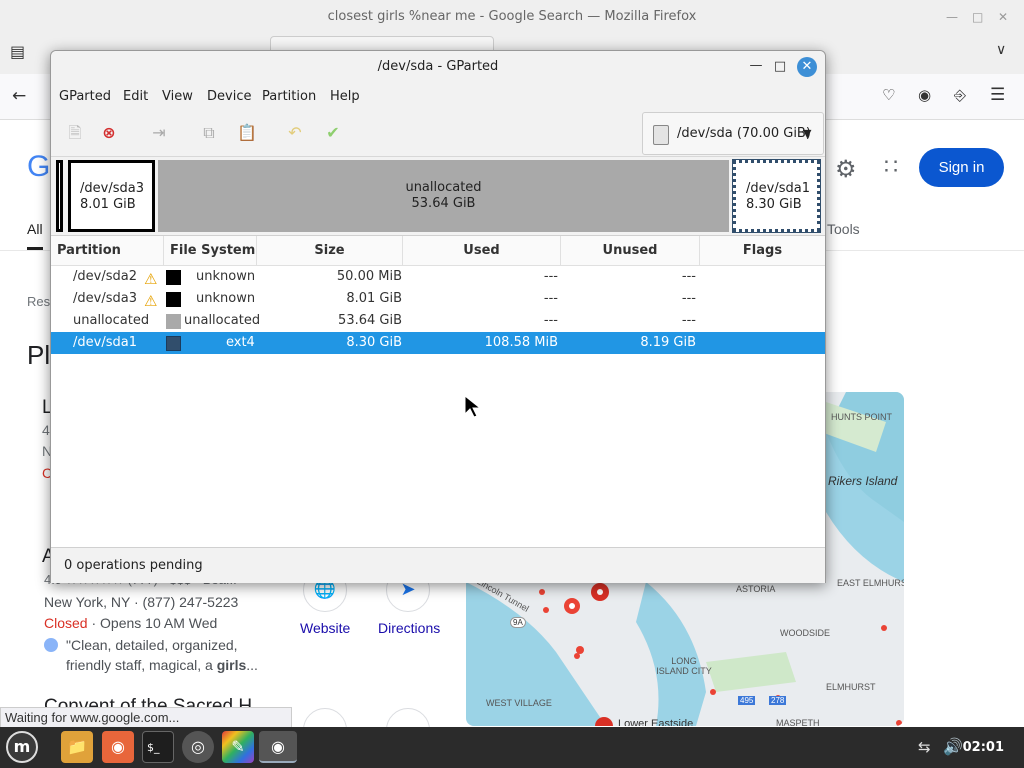 This screenshot has width=1024, height=768. I want to click on table-row: /dev/sda3 ⚠ unknown 8.01 GiB --- ---, so click(438, 299).